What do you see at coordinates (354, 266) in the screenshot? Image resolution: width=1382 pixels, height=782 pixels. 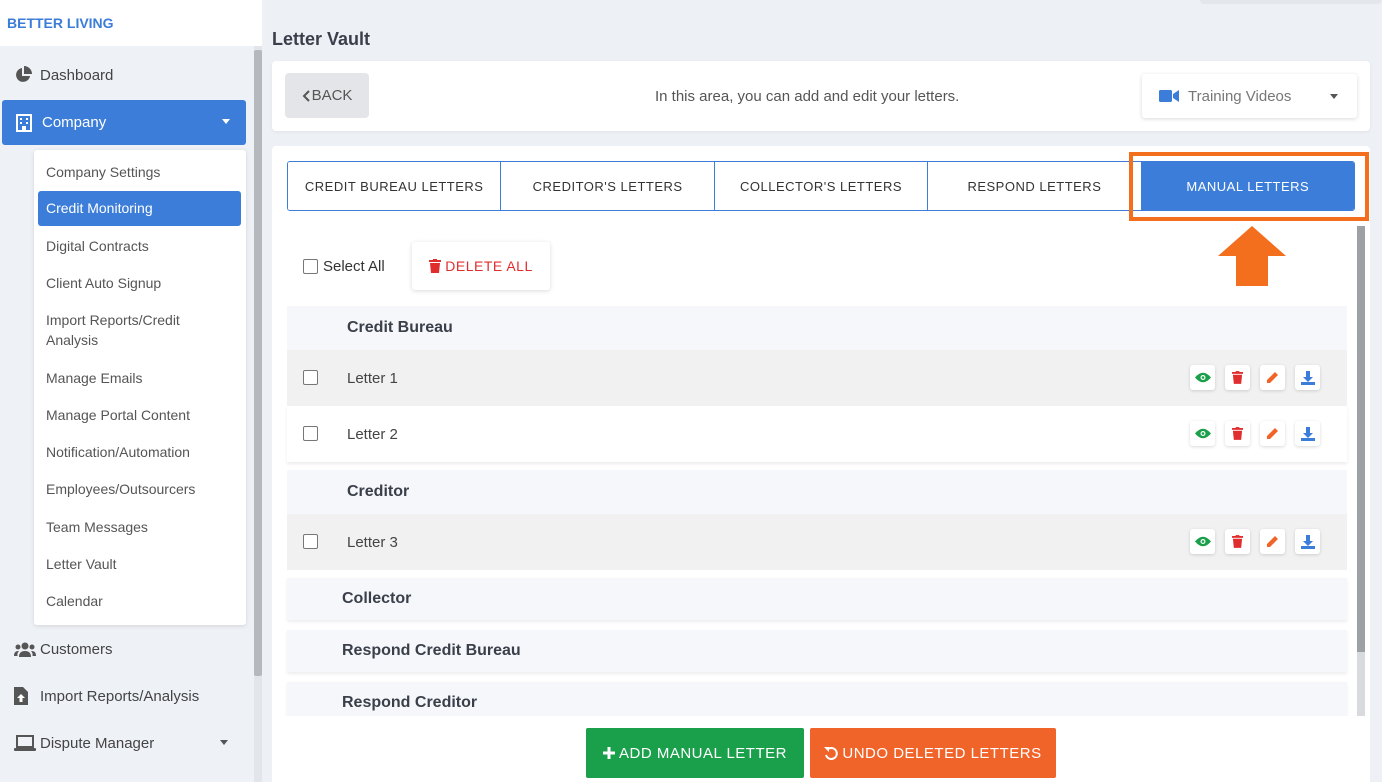 I see `select-all-label: Select All` at bounding box center [354, 266].